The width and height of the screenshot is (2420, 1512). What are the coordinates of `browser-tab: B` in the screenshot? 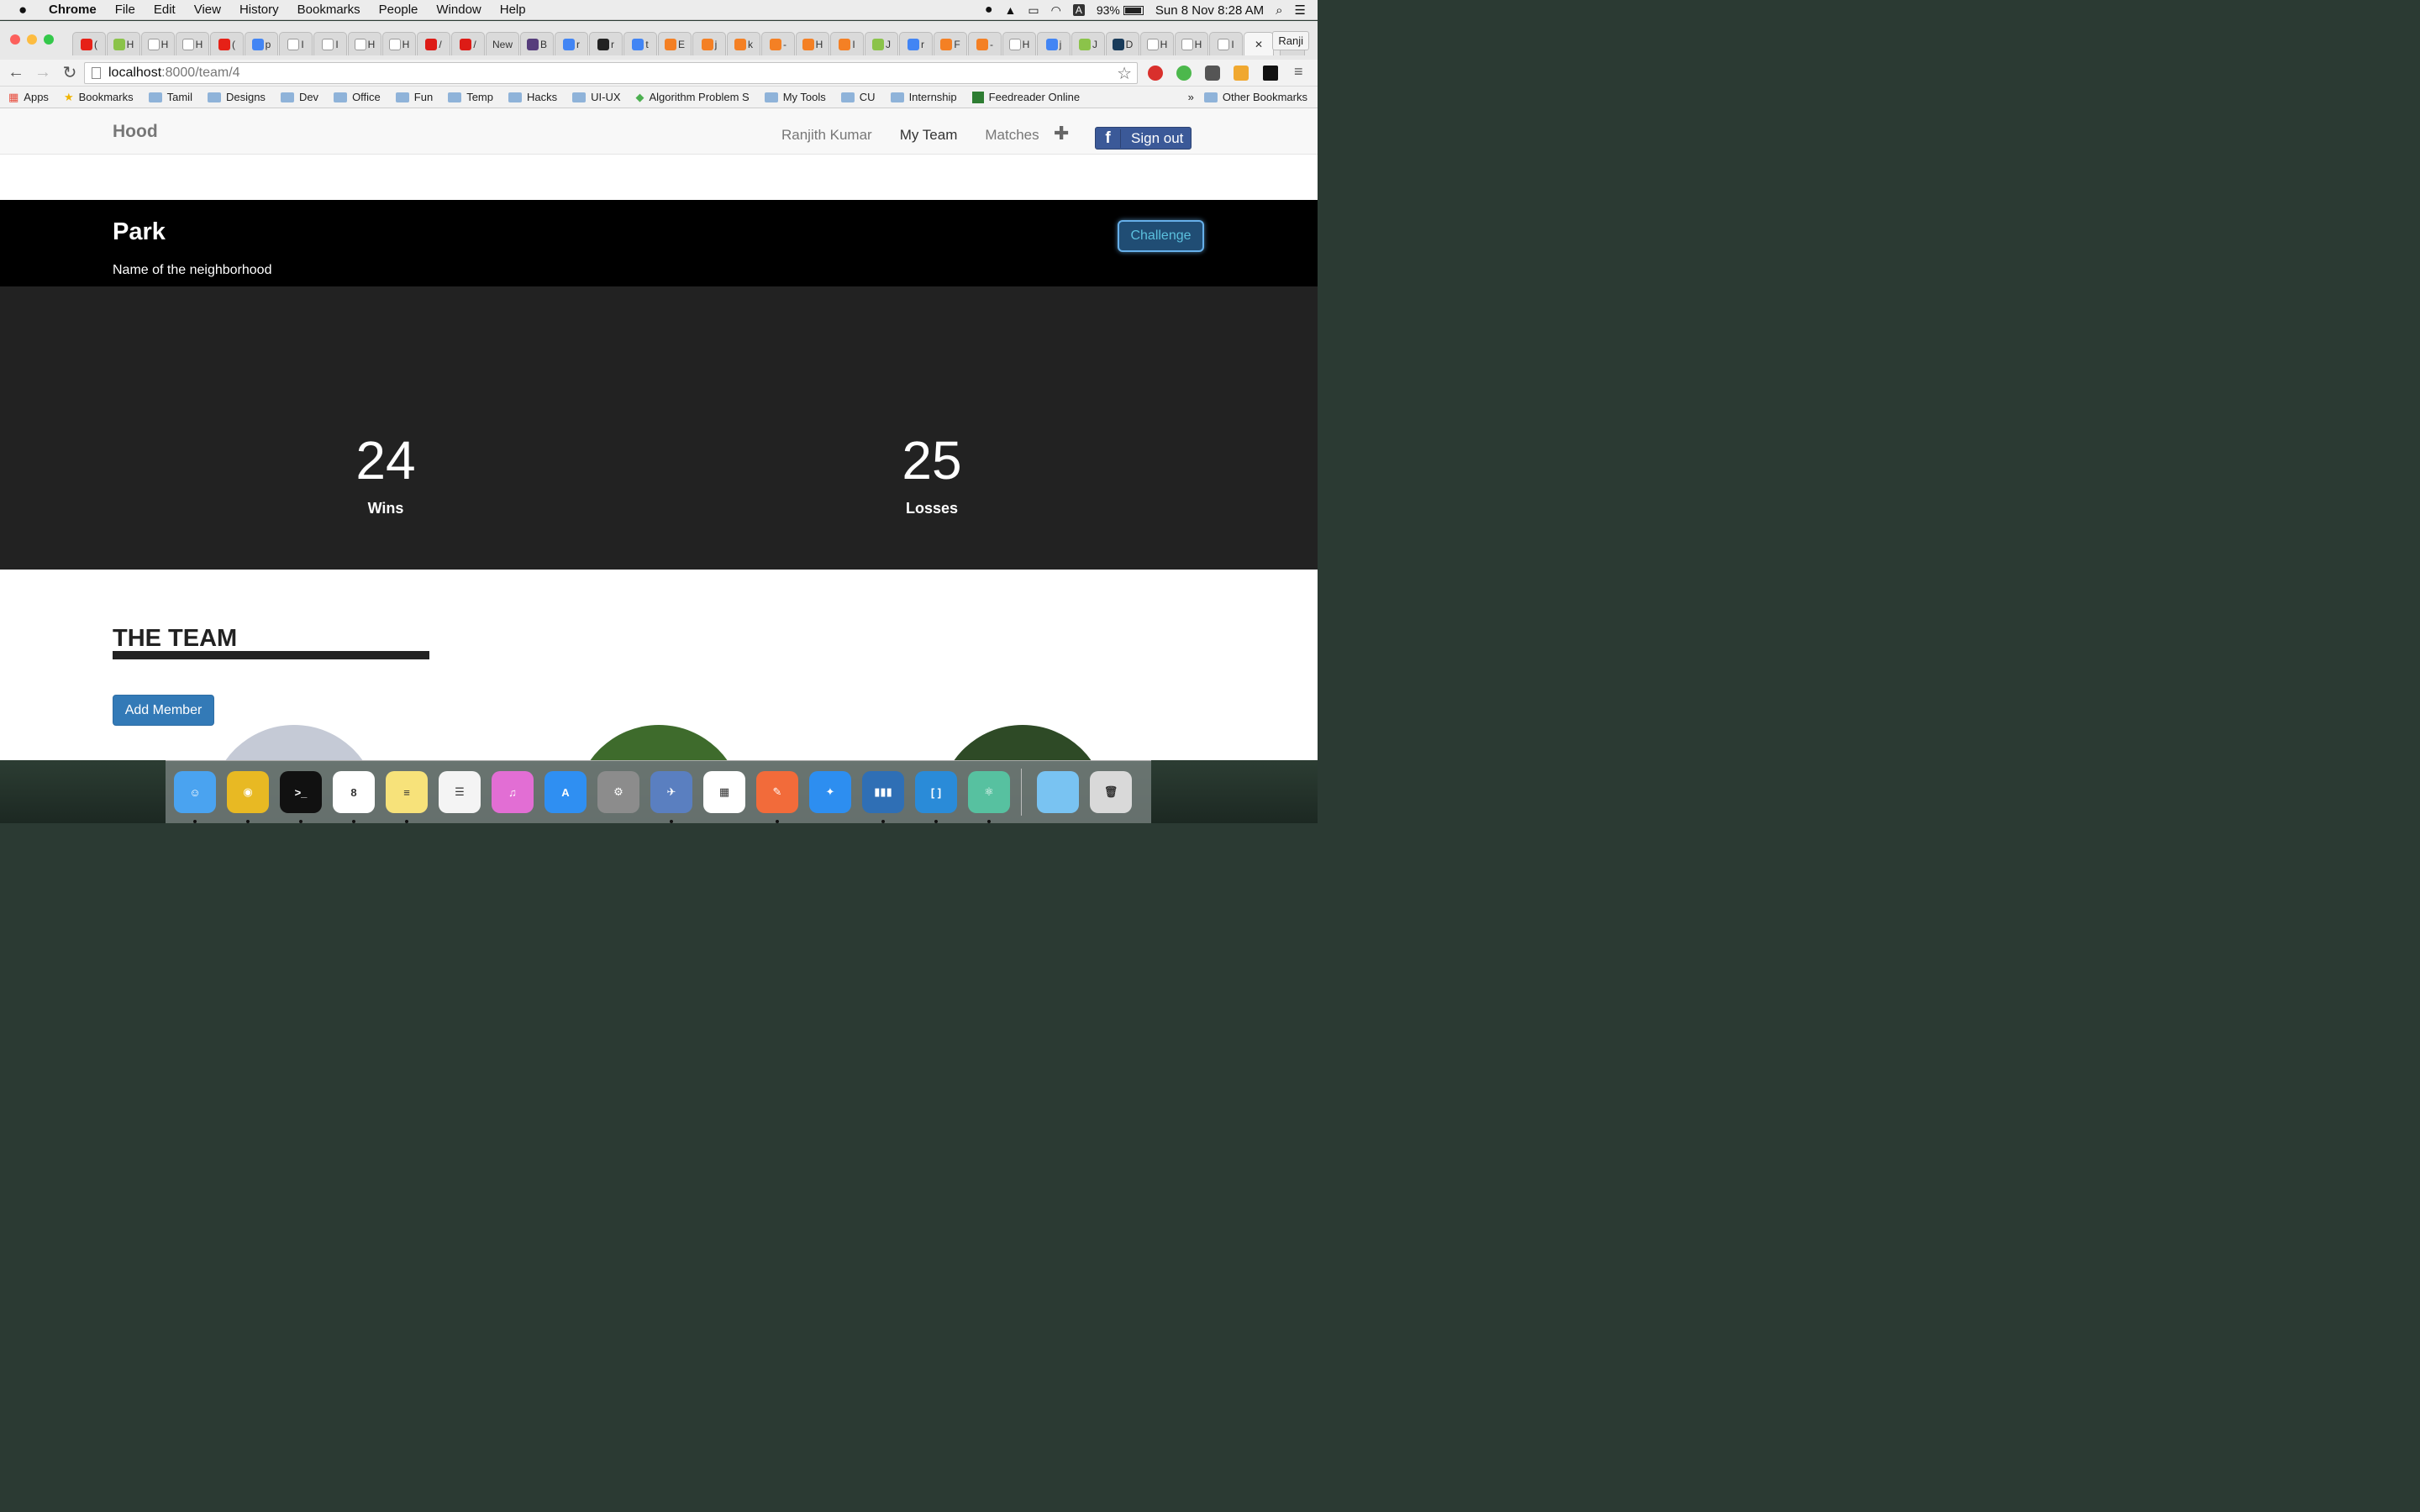 It's located at (537, 43).